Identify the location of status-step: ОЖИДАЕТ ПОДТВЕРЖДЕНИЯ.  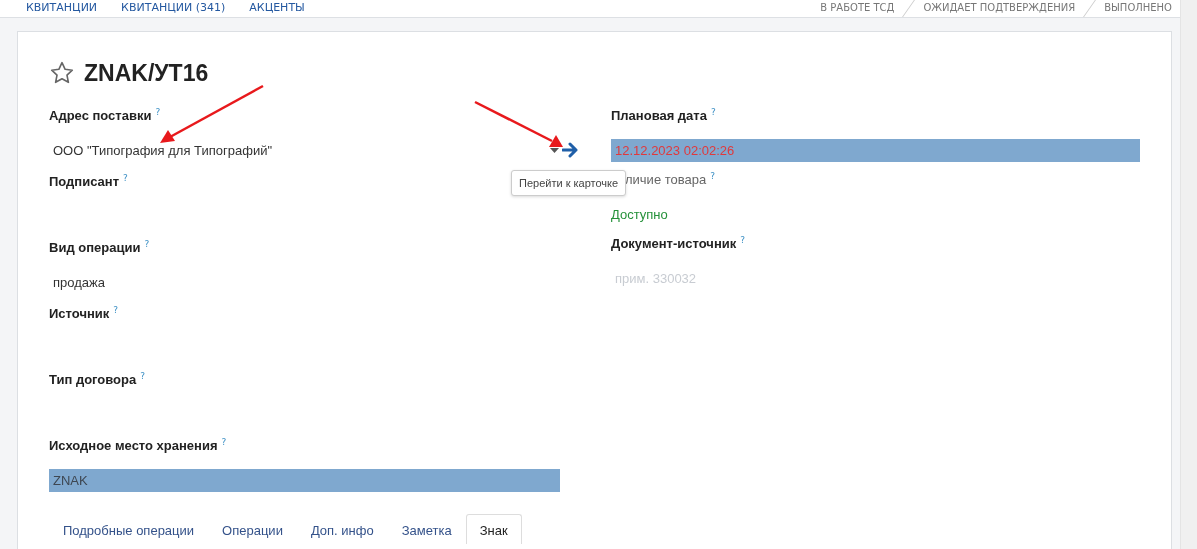
(999, 8).